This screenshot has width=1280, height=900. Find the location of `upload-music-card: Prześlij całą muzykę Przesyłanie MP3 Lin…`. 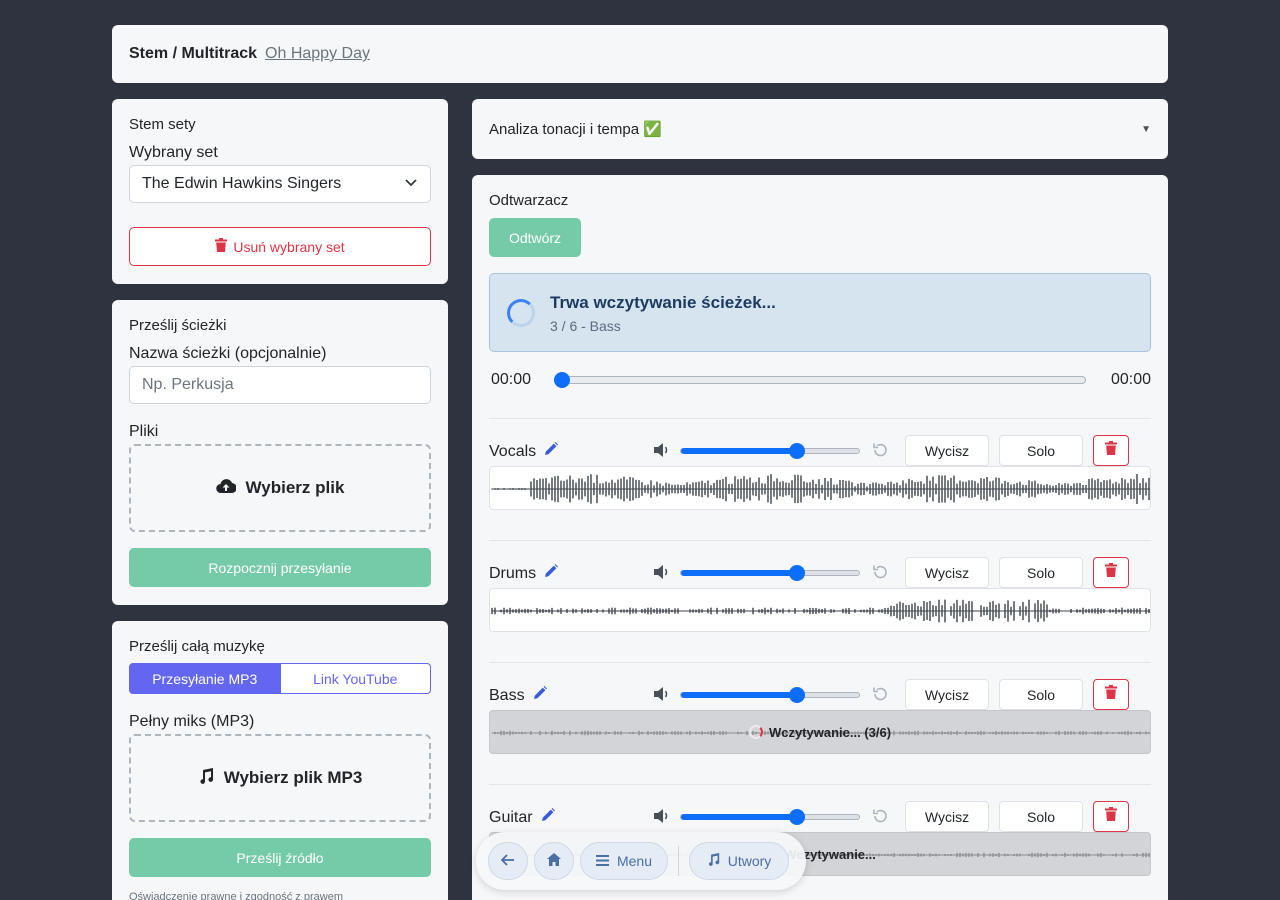

upload-music-card: Prześlij całą muzykę Przesyłanie MP3 Lin… is located at coordinates (280, 760).